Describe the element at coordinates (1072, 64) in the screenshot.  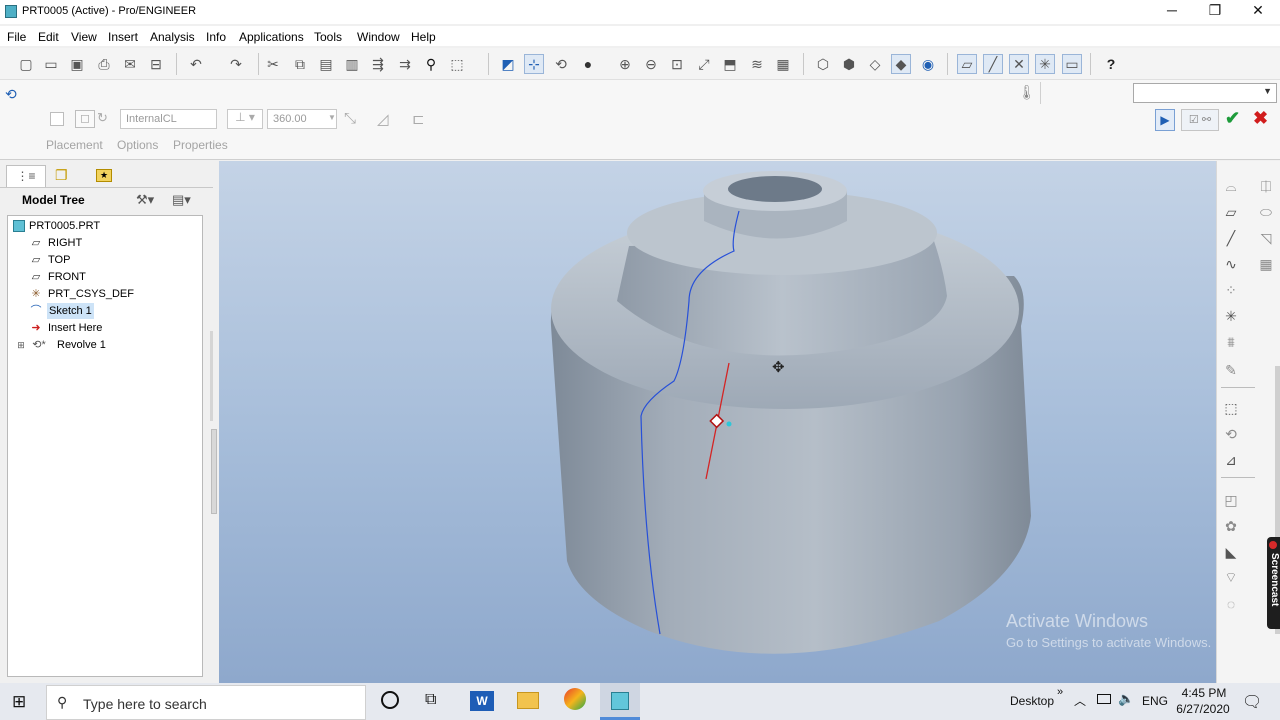
I see `annotations-icon: ▭` at that location.